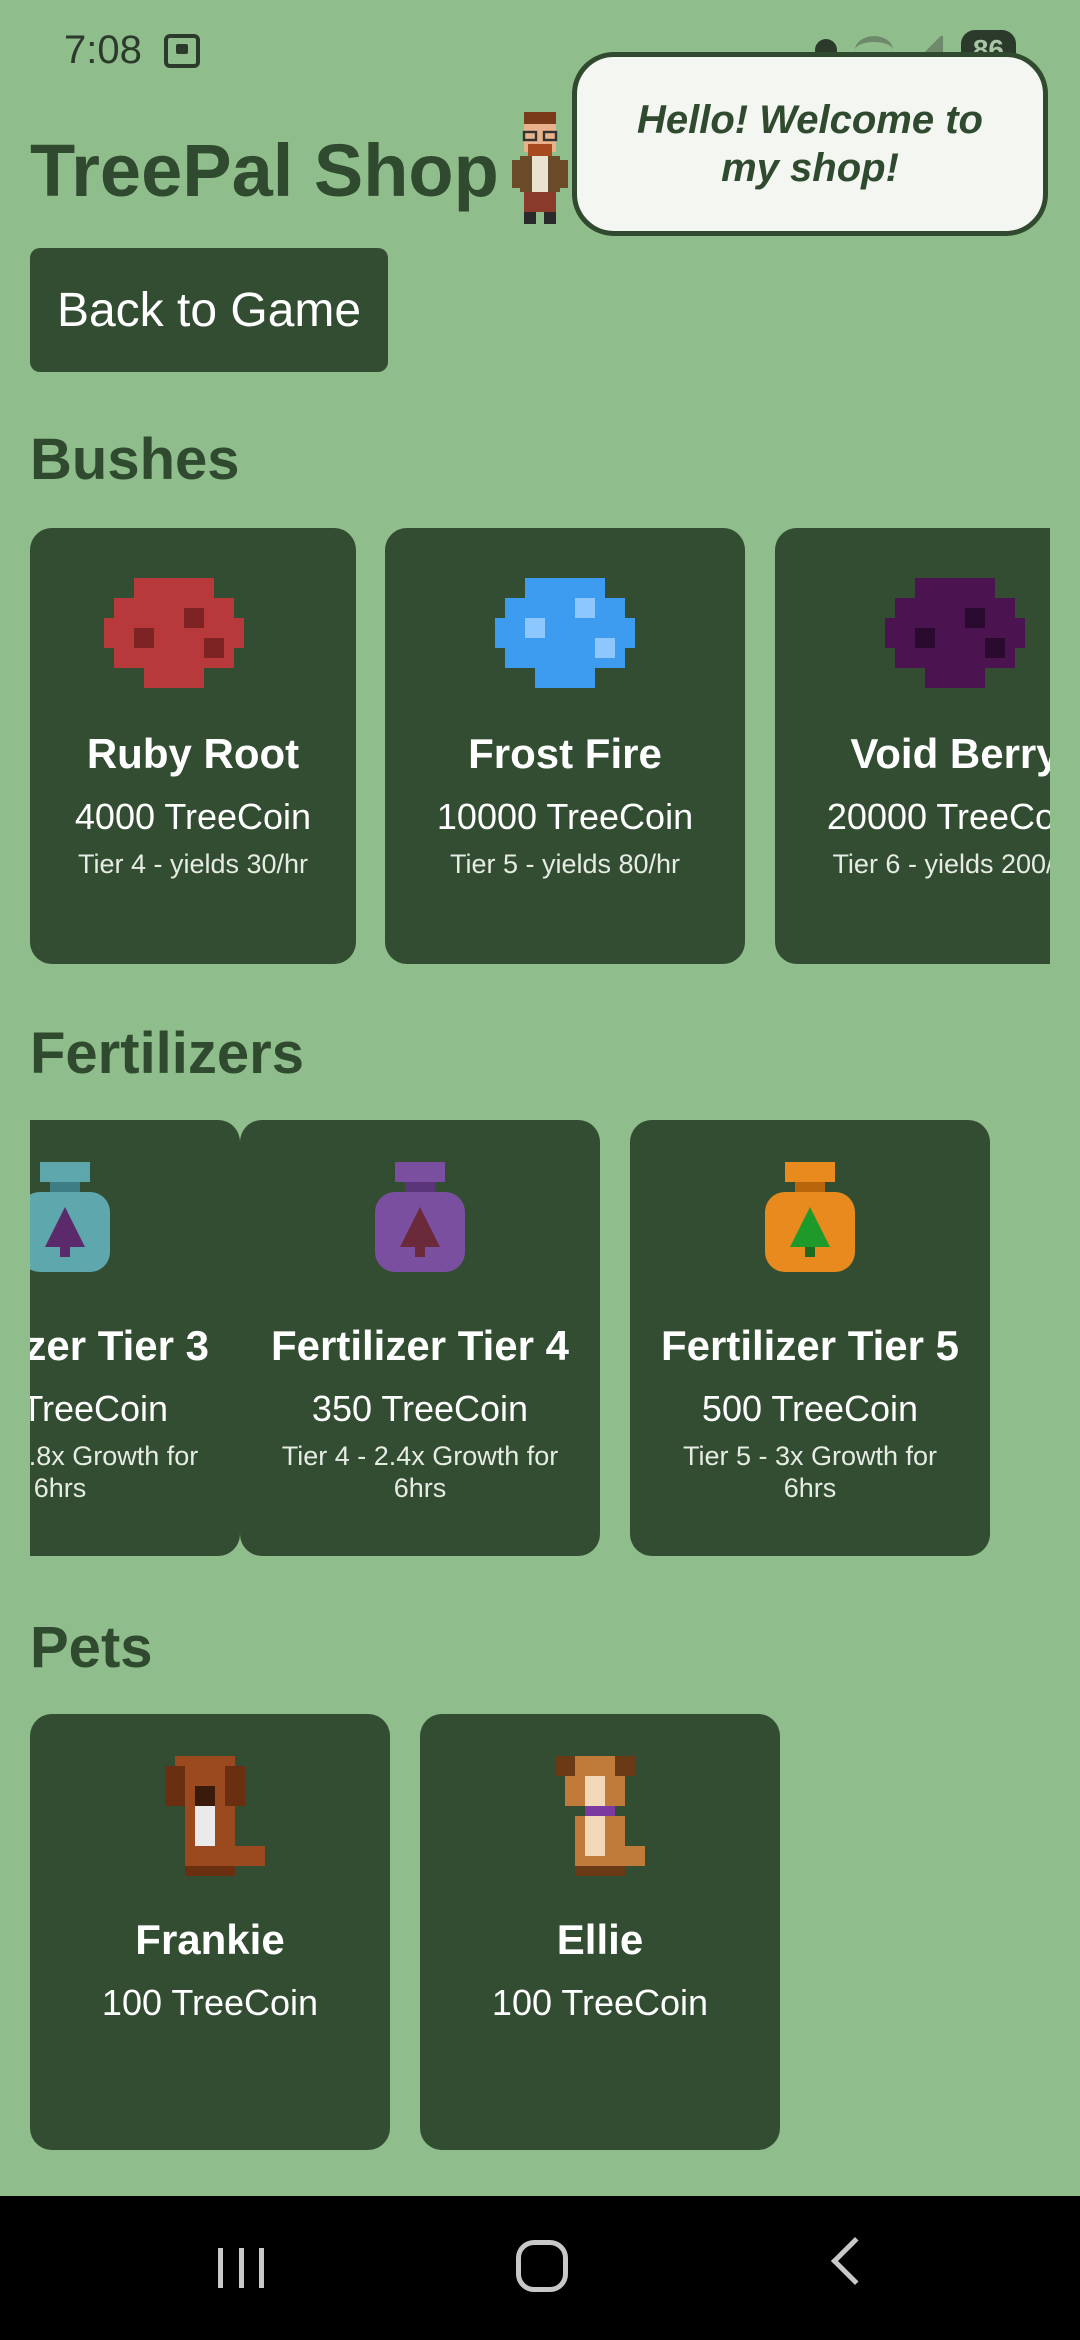  I want to click on fertilizer-tier-3-bag-icon, so click(70, 1217).